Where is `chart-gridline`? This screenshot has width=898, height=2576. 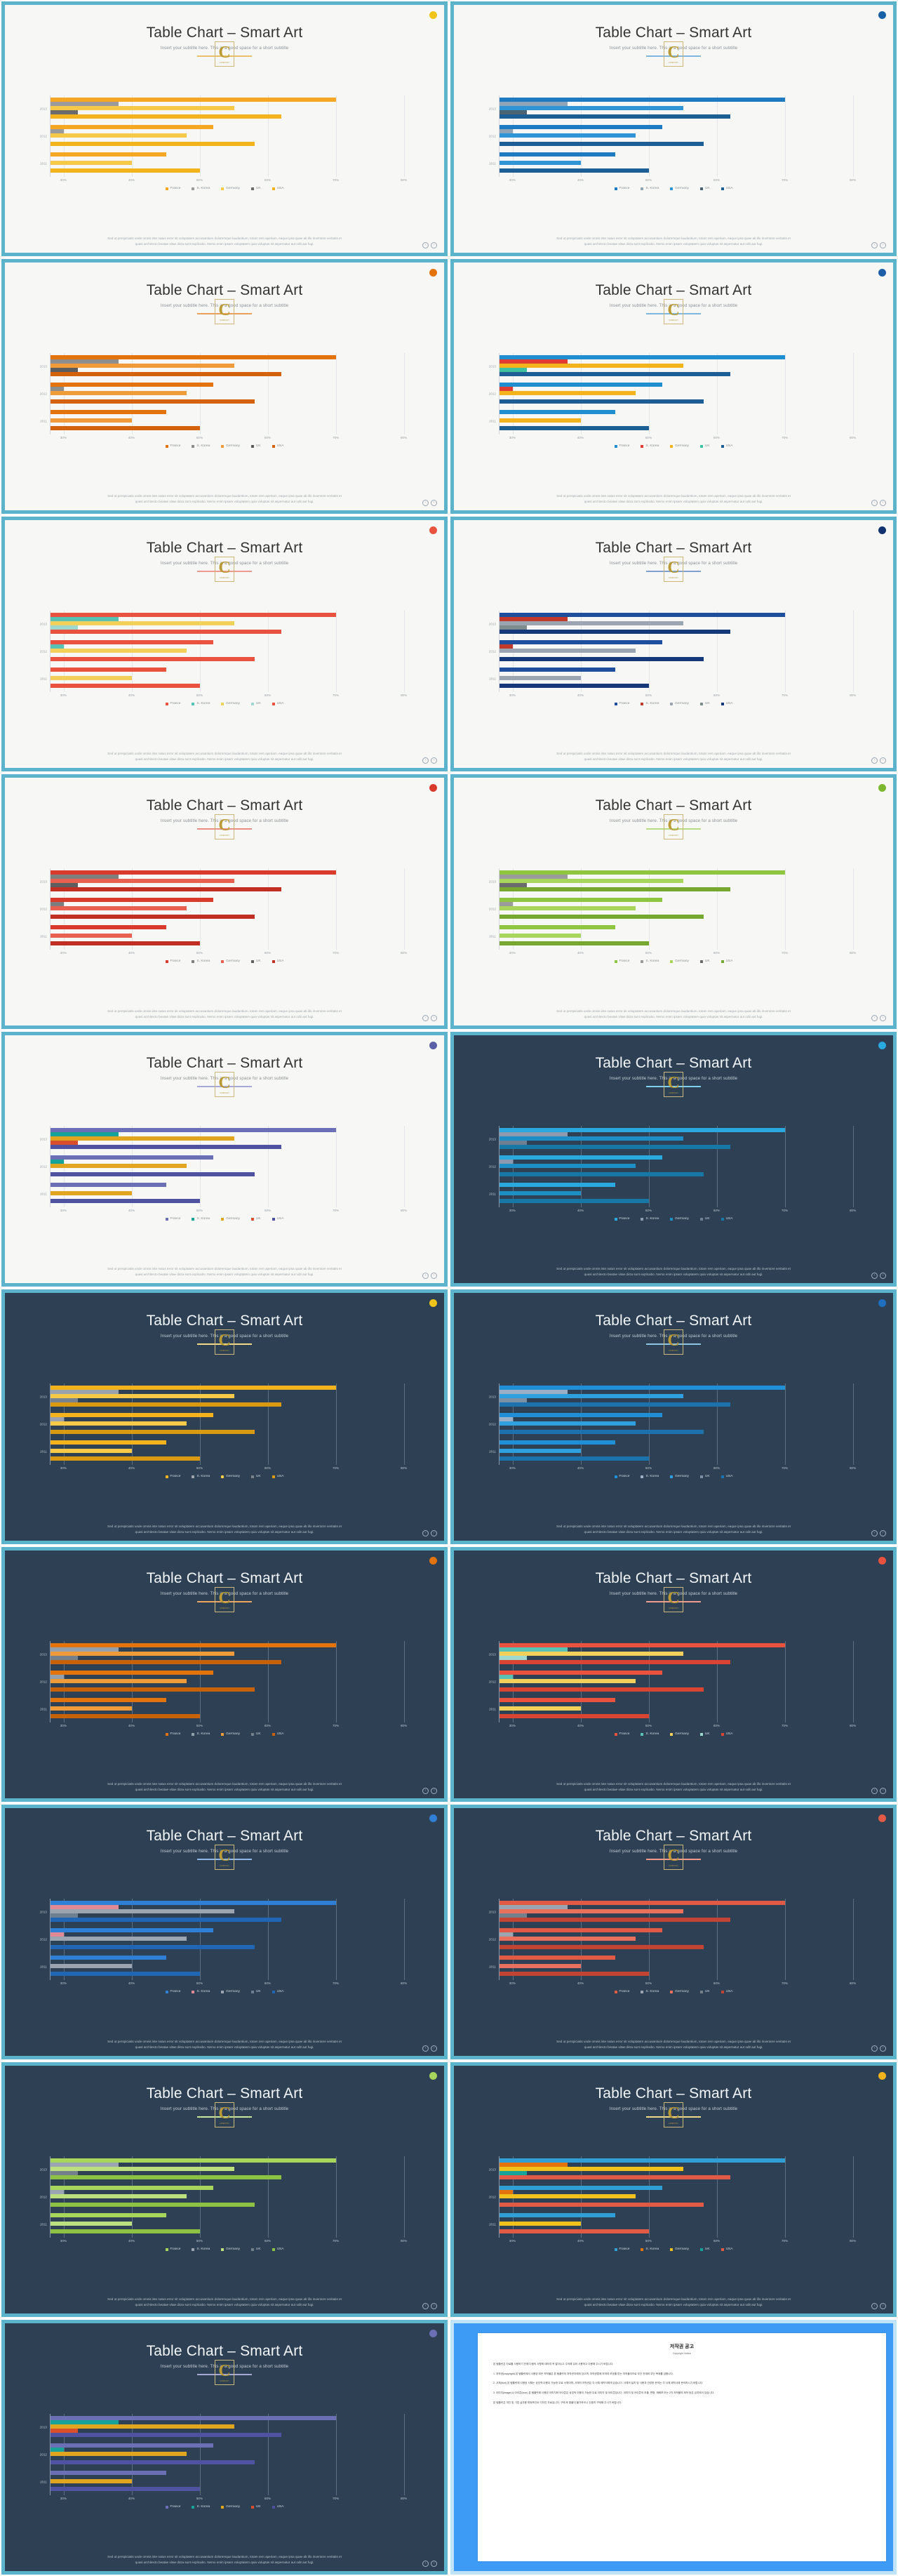
chart-gridline is located at coordinates (717, 394).